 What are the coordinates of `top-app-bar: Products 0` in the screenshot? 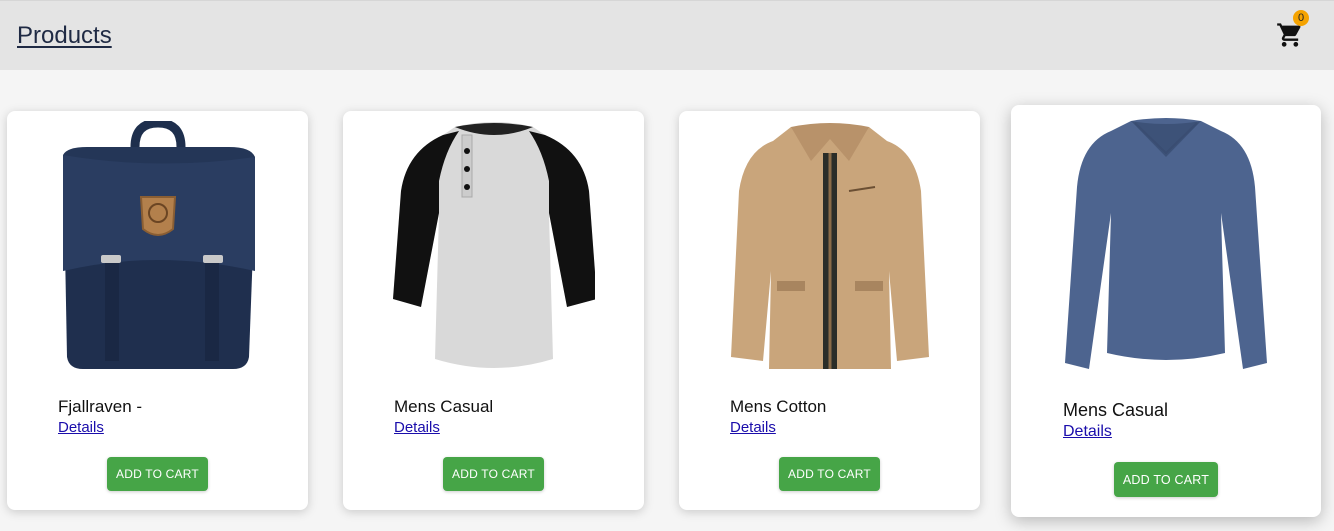 It's located at (667, 35).